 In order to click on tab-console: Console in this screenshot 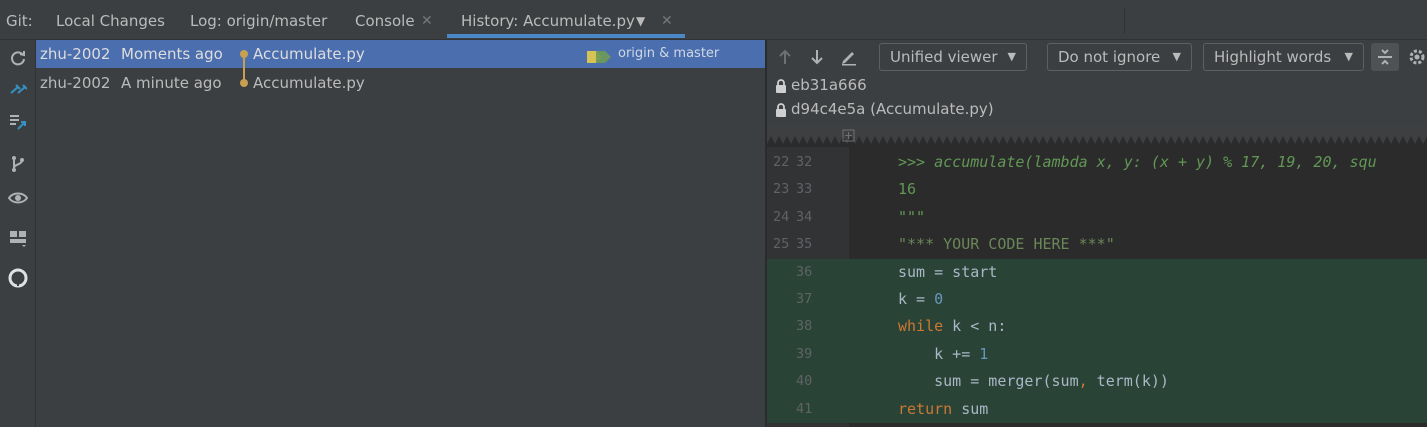, I will do `click(385, 20)`.